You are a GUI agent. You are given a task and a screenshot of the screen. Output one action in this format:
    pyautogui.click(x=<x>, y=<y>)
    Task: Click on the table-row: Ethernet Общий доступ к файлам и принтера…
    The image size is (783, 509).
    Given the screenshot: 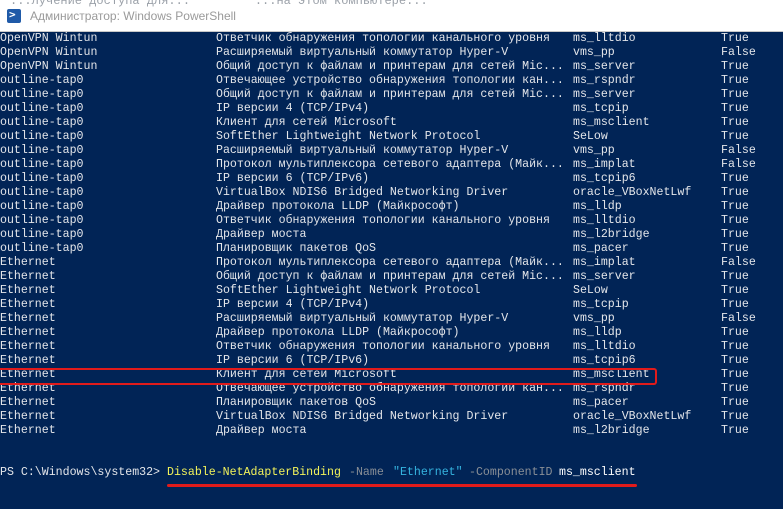 What is the action you would take?
    pyautogui.click(x=391, y=277)
    